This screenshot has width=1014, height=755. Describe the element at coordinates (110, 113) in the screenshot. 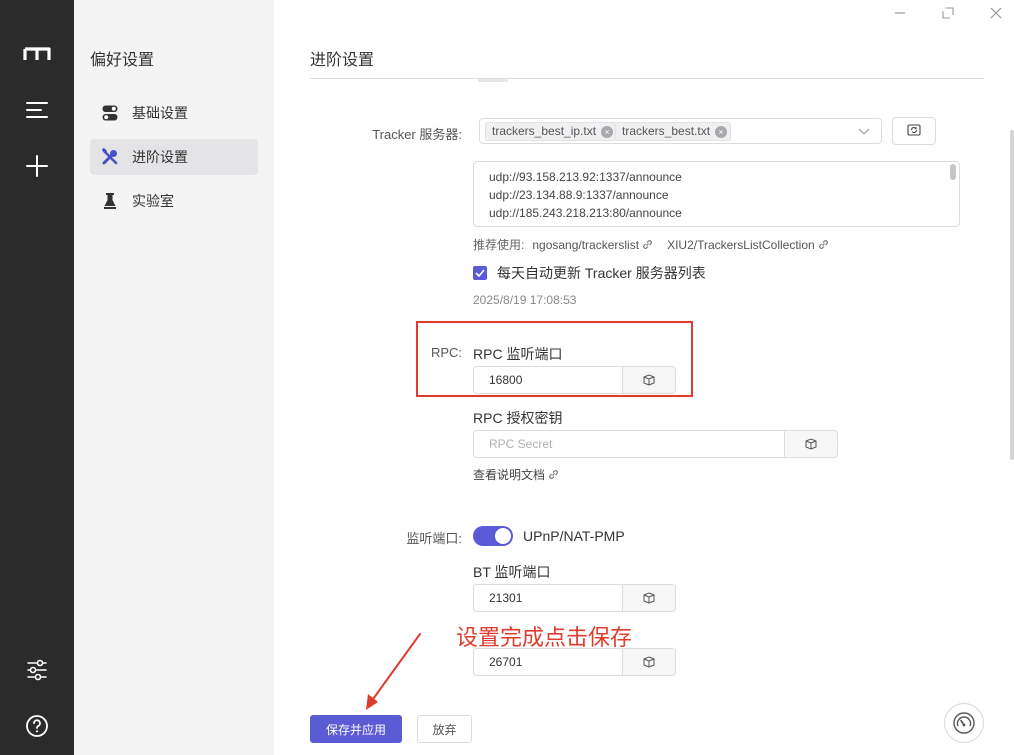

I see `toggle-icon` at that location.